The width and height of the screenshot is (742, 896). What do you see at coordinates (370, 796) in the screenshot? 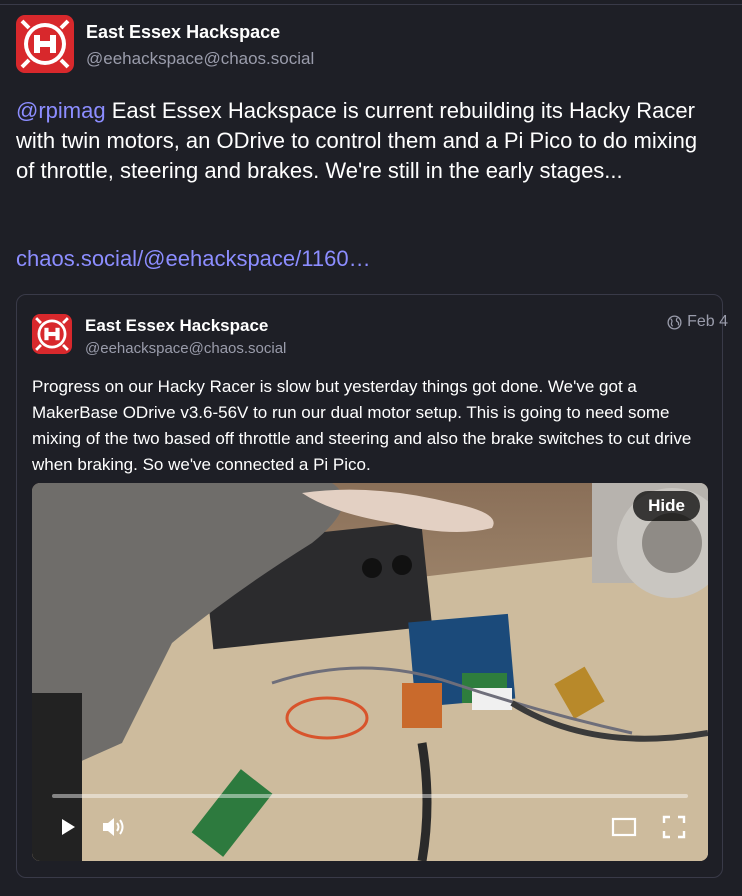
I see `video-progress-bar` at bounding box center [370, 796].